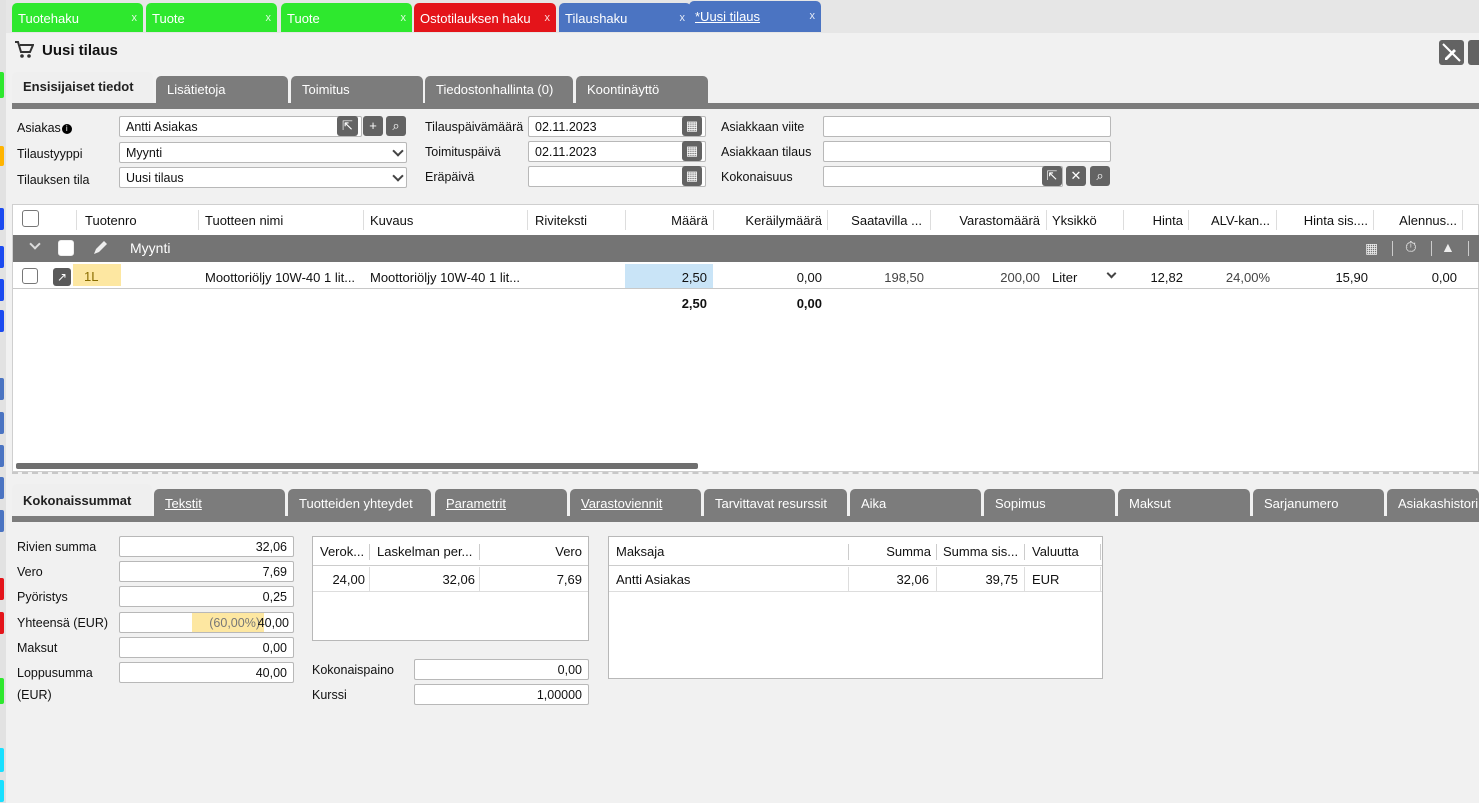 This screenshot has width=1479, height=803. What do you see at coordinates (767, 277) in the screenshot?
I see `cell-kerailymaara: 0,00` at bounding box center [767, 277].